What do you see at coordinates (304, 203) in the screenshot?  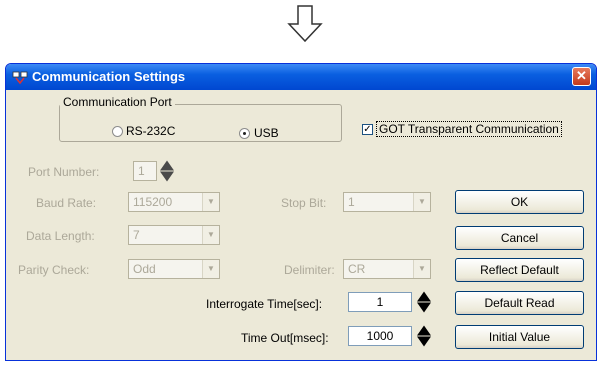 I see `stop-bit-label: Stop Bit:` at bounding box center [304, 203].